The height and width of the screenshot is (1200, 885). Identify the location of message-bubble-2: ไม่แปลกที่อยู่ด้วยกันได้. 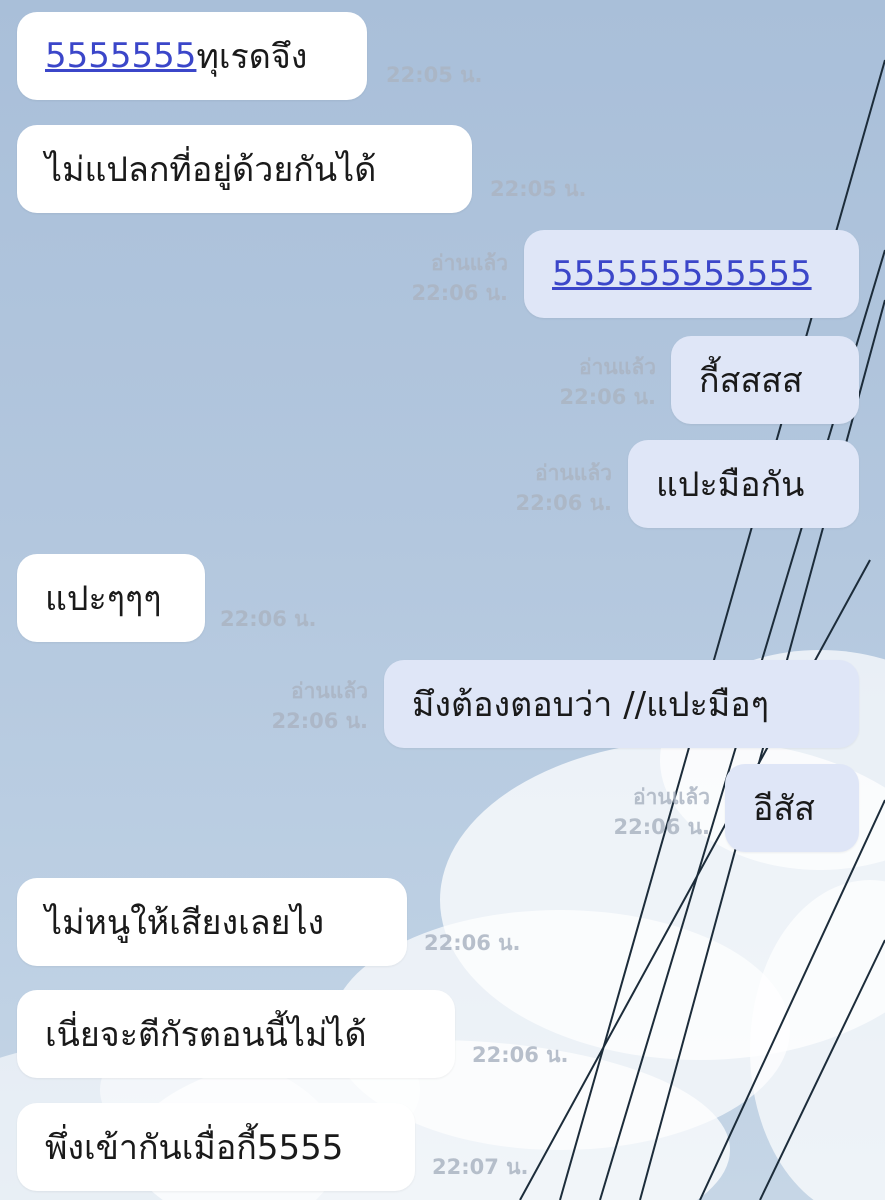
(244, 169).